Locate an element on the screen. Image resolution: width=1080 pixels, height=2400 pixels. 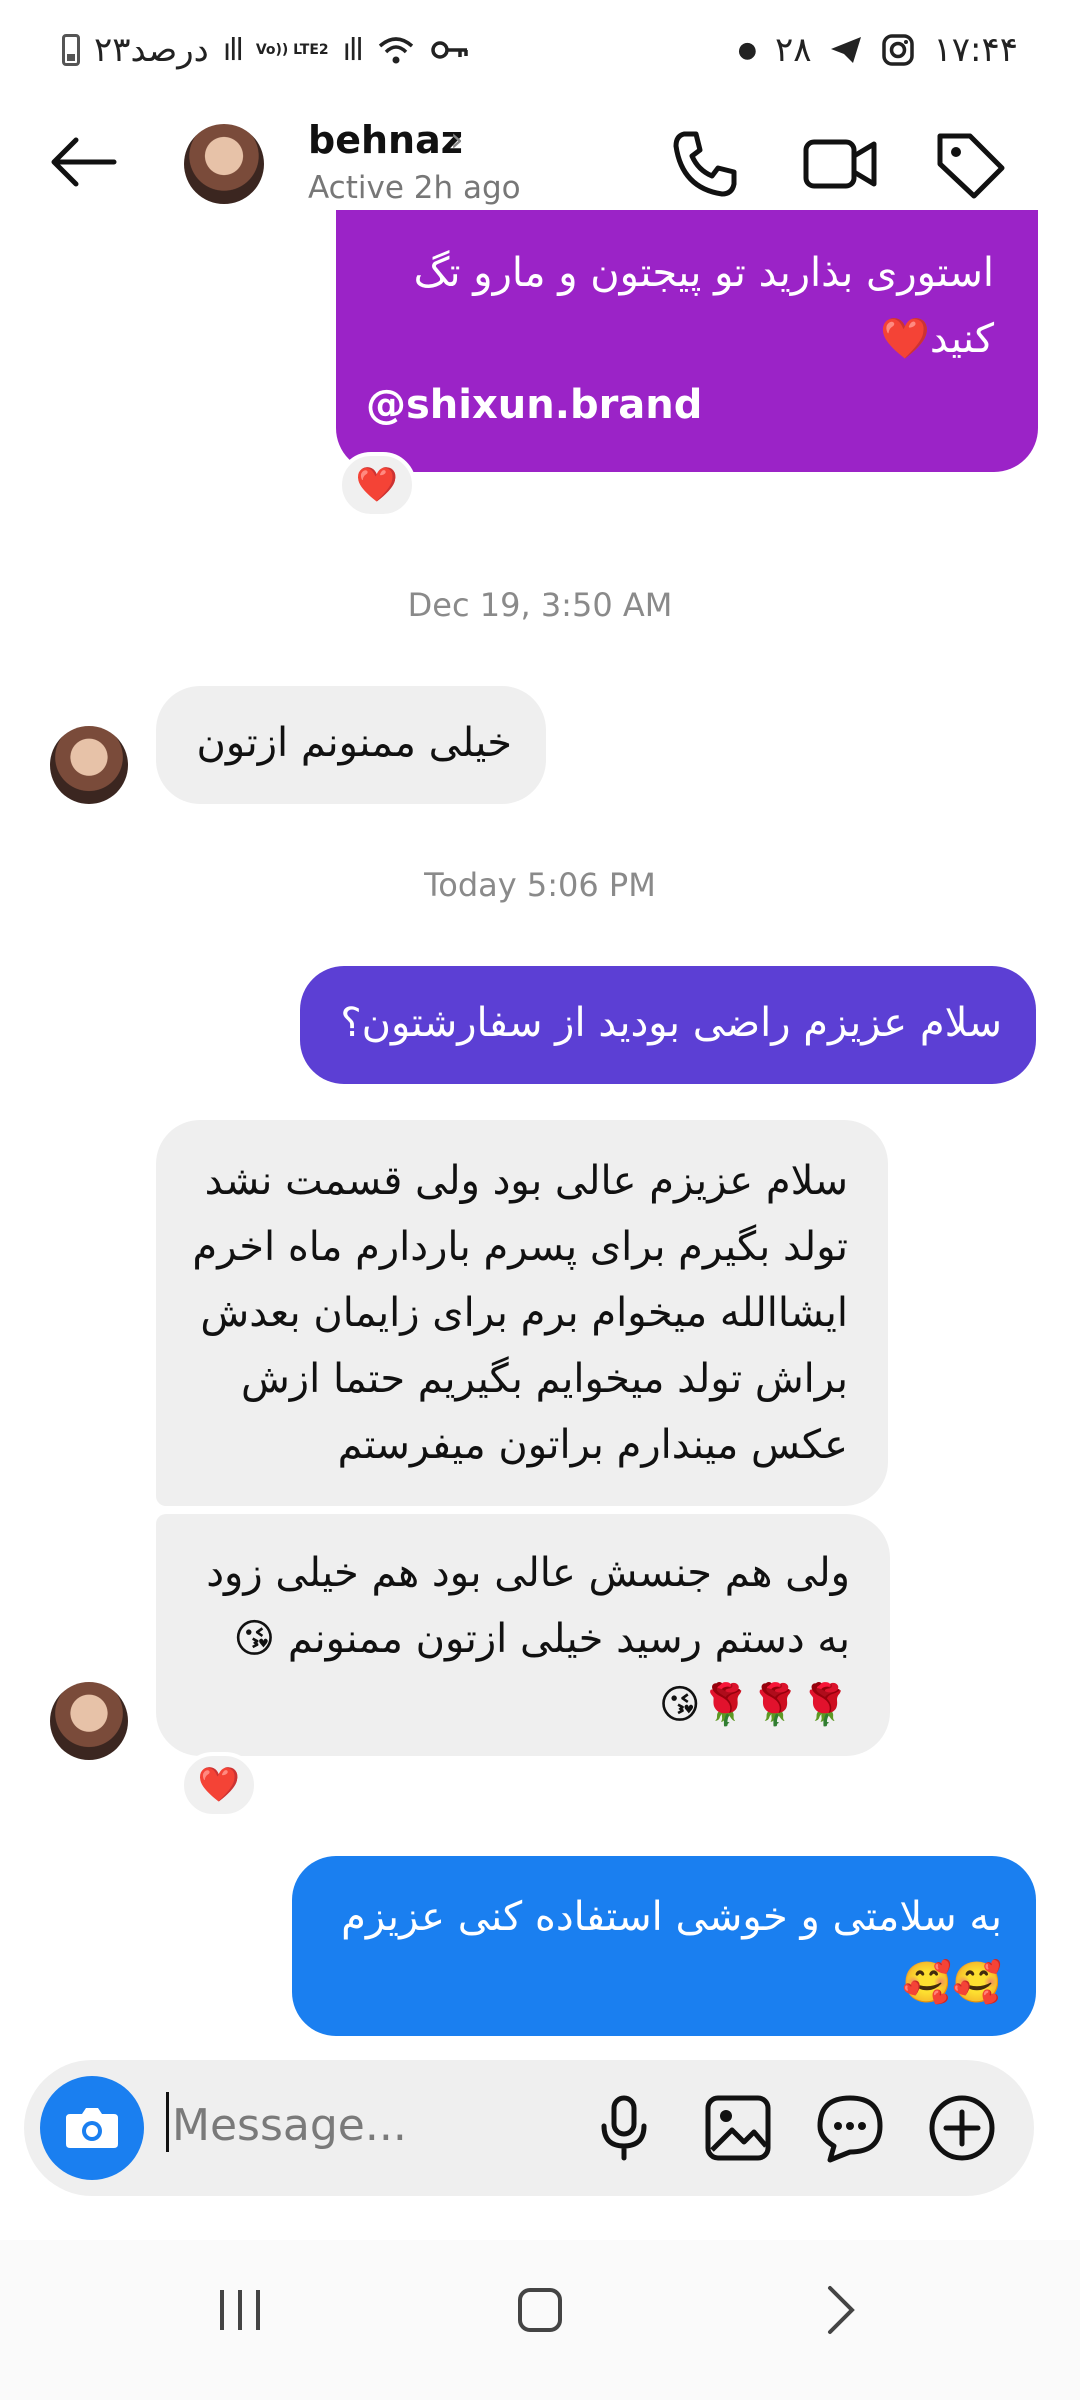
contact-status: Active 2h ago is located at coordinates (414, 188).